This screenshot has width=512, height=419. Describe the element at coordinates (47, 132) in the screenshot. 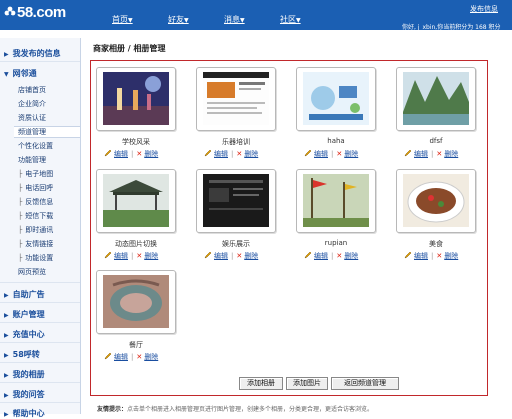

I see `sidebar-item-channel-management: 频道管理` at that location.